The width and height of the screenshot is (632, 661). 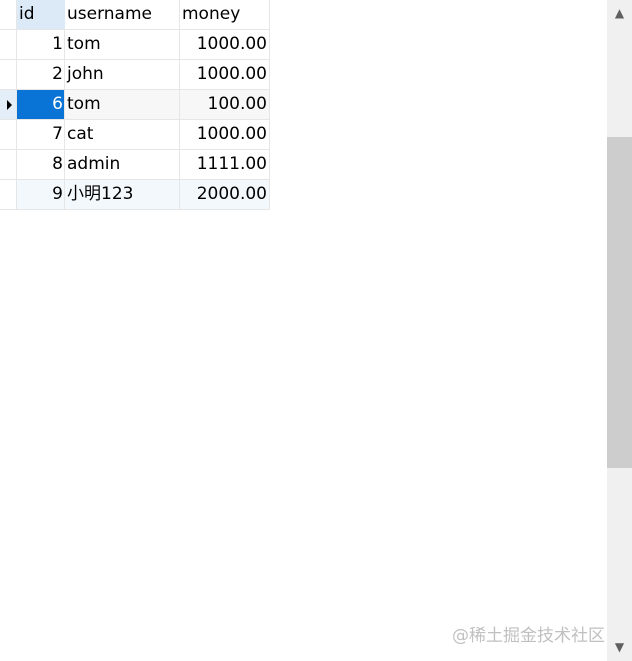 I want to click on table-row: 7 cat 1000.00, so click(x=135, y=135).